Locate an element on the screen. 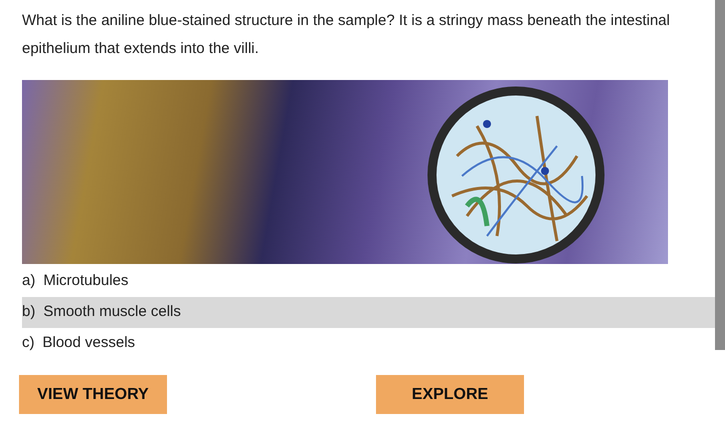 The image size is (725, 441). option-text: Smooth muscle cells is located at coordinates (112, 312).